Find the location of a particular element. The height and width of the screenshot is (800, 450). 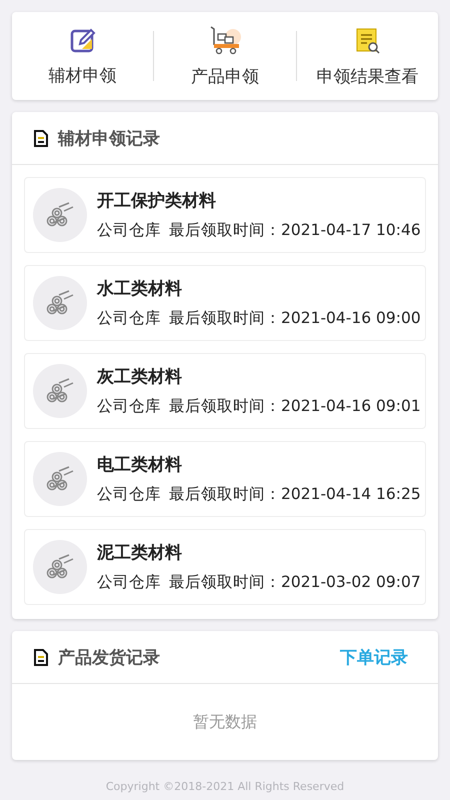

empty-message: 暂无数据 is located at coordinates (225, 722).